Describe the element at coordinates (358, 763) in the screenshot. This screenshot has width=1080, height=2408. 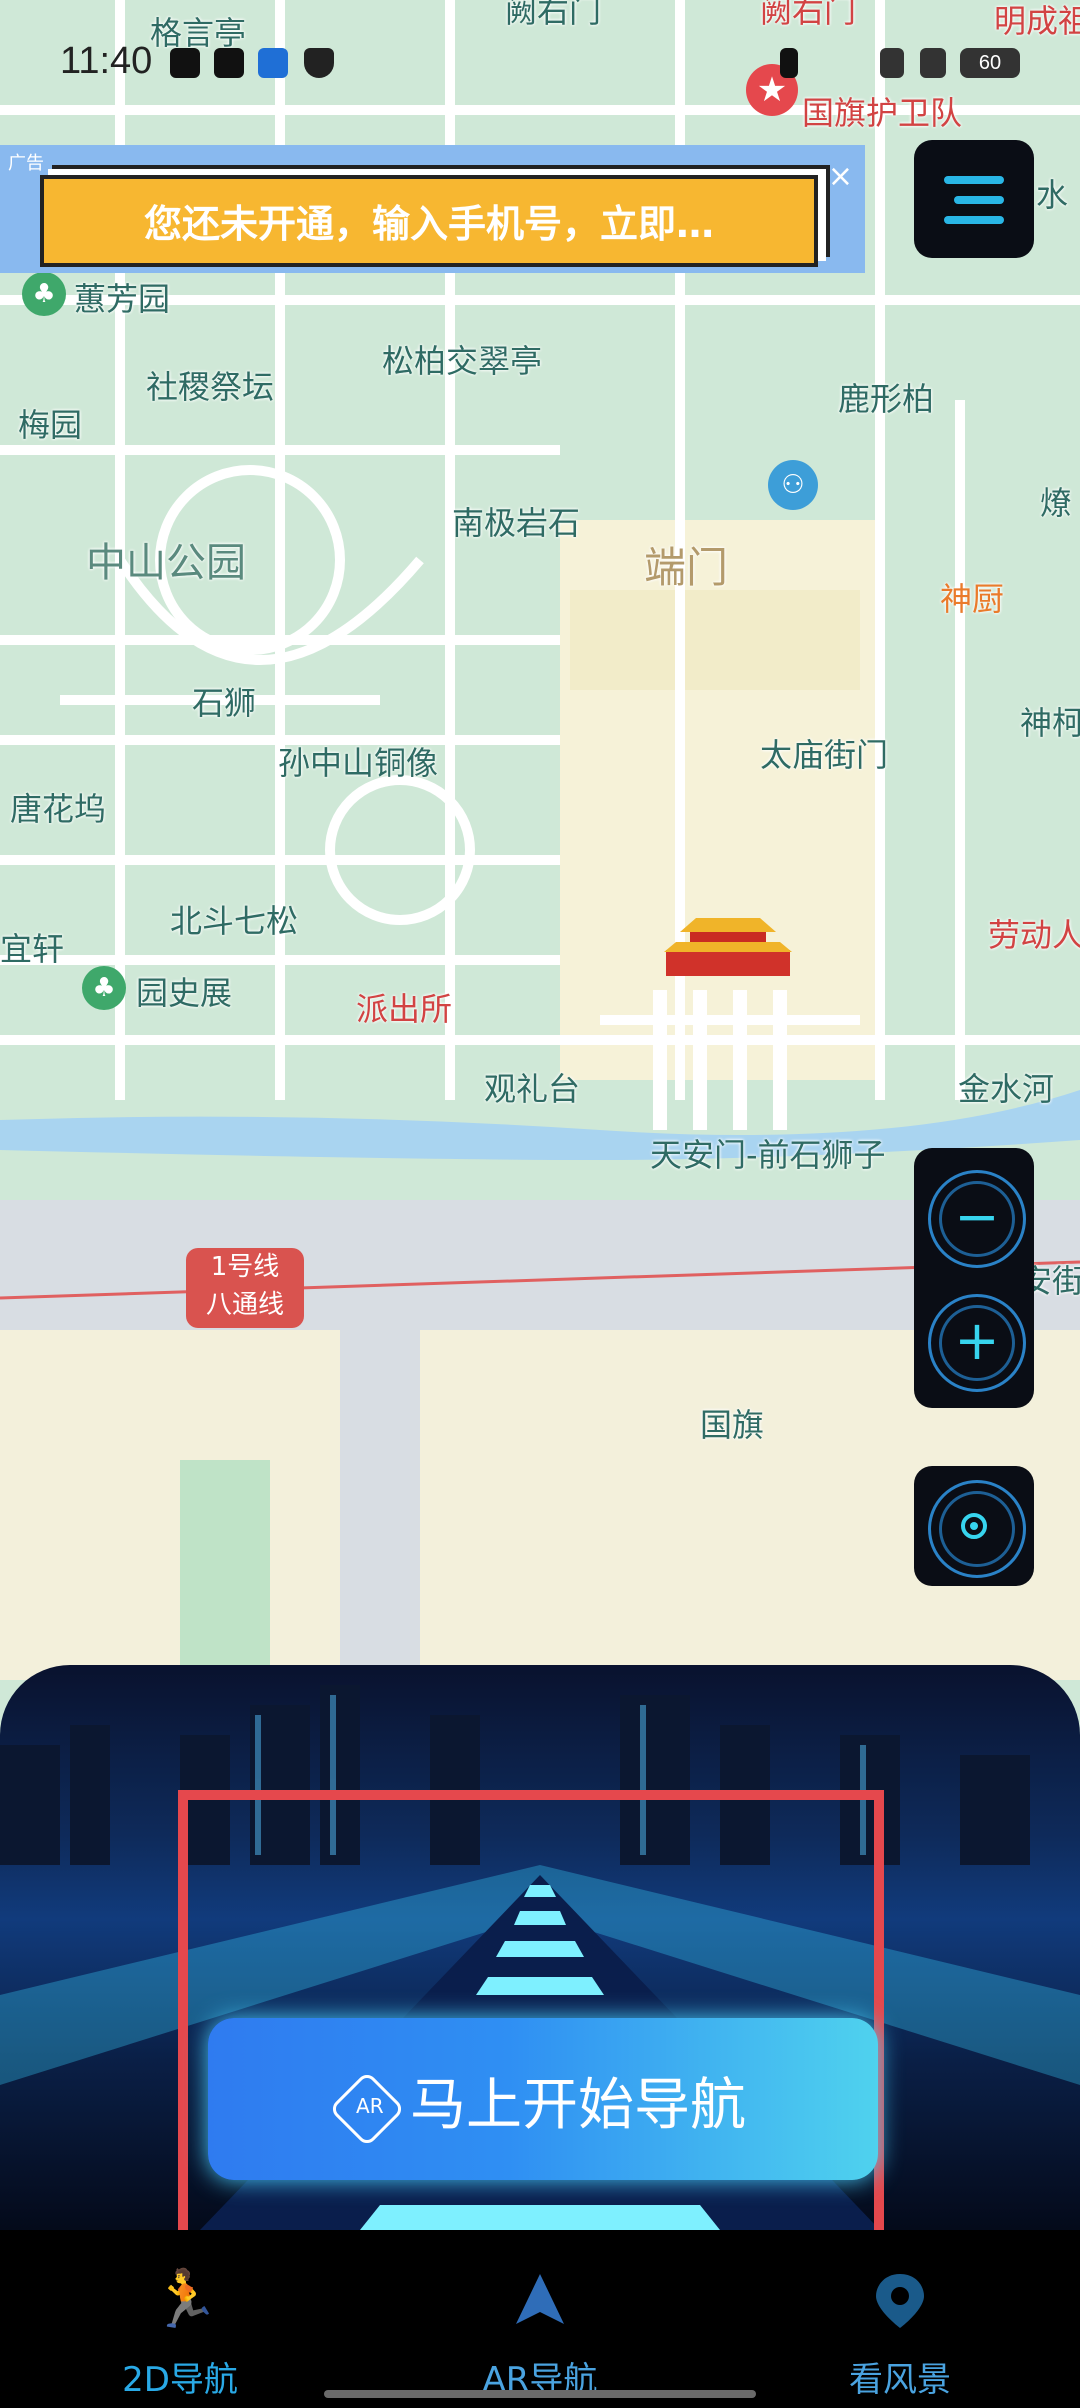
I see `map-label: 孙中山铜像` at that location.